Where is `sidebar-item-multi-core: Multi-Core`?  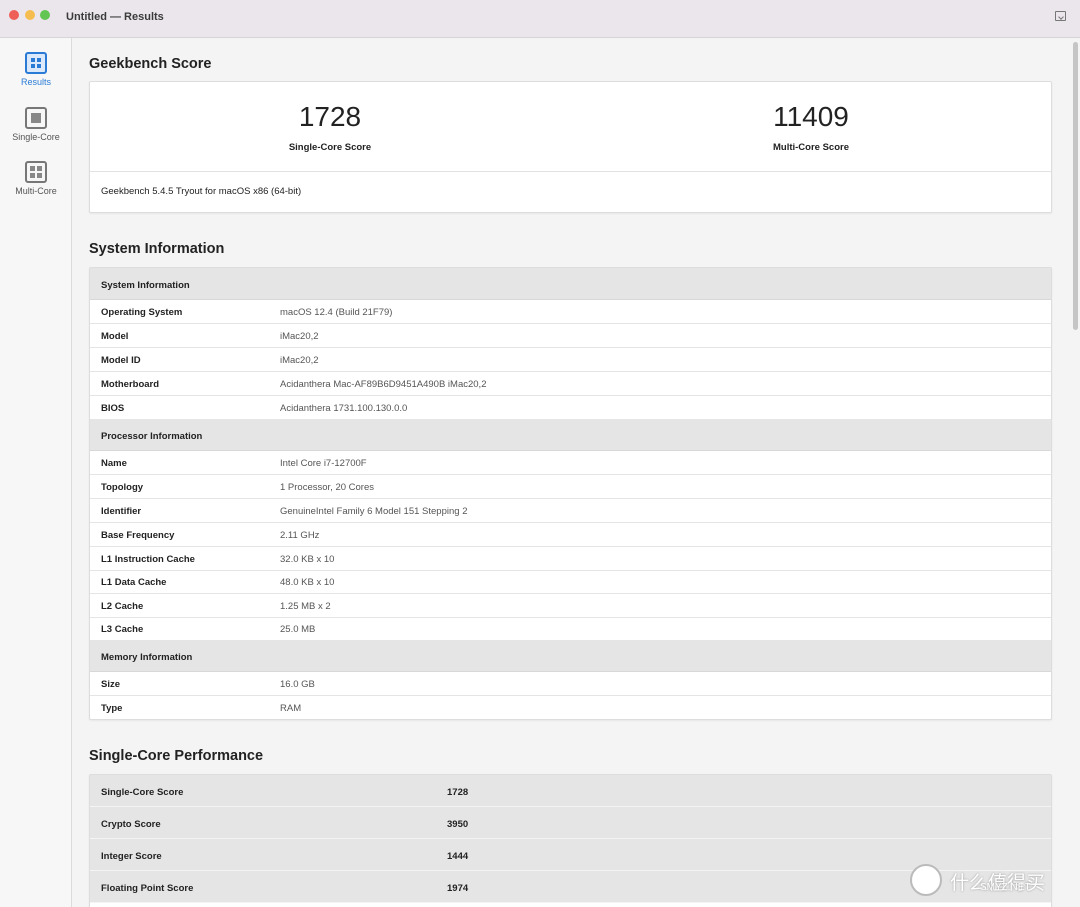
sidebar-item-multi-core: Multi-Core is located at coordinates (36, 178).